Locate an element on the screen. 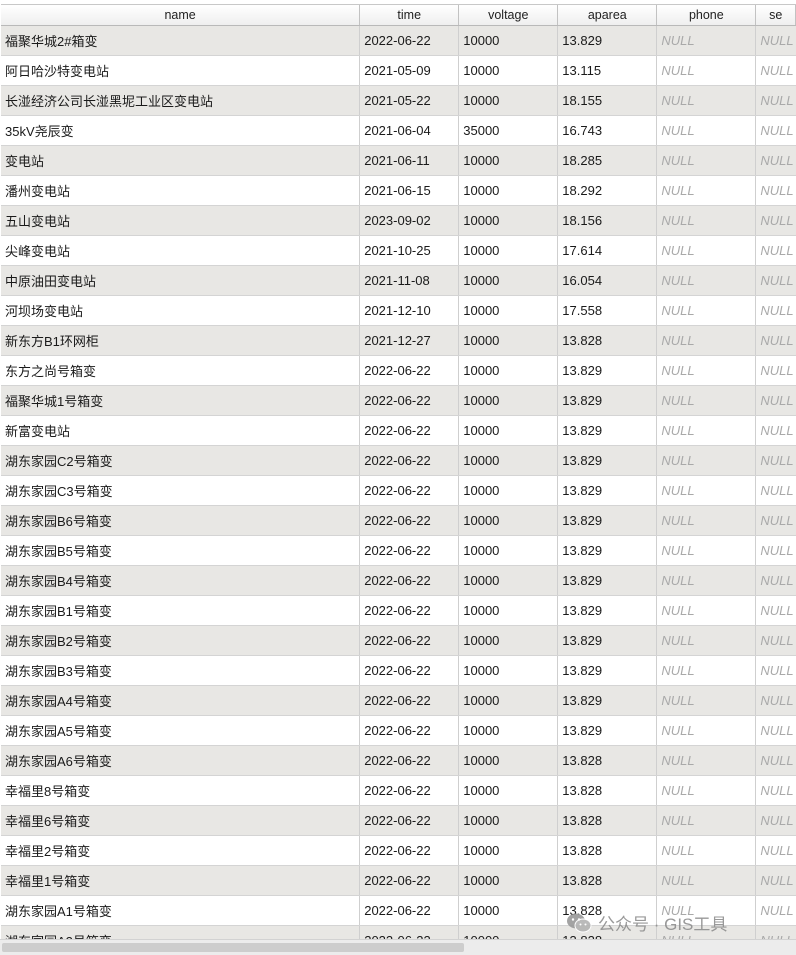  column-header-se: se is located at coordinates (776, 15).